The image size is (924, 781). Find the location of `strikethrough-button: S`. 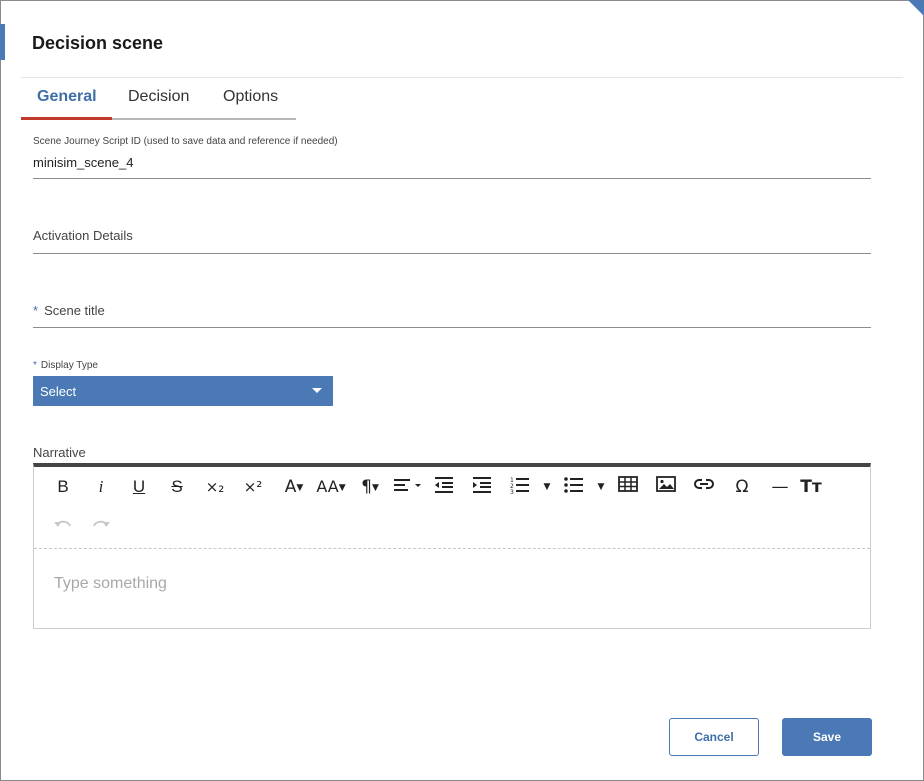

strikethrough-button: S is located at coordinates (177, 487).